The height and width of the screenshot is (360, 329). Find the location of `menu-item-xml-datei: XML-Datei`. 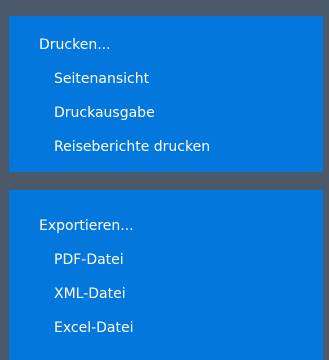

menu-item-xml-datei: XML-Datei is located at coordinates (188, 294).